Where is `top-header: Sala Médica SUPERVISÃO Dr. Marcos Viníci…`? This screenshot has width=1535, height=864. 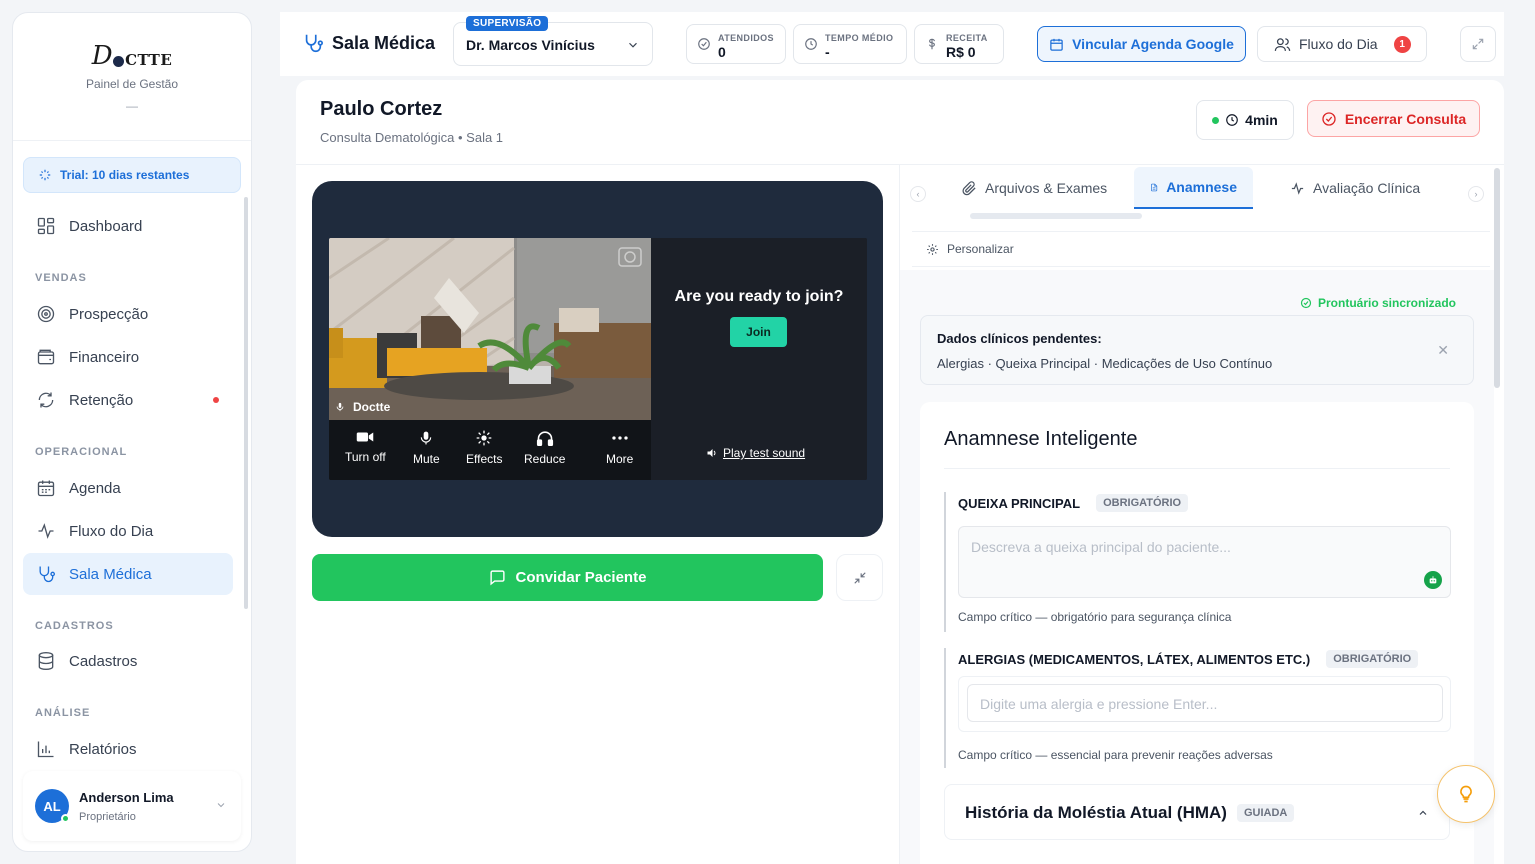 top-header: Sala Médica SUPERVISÃO Dr. Marcos Viníci… is located at coordinates (892, 44).